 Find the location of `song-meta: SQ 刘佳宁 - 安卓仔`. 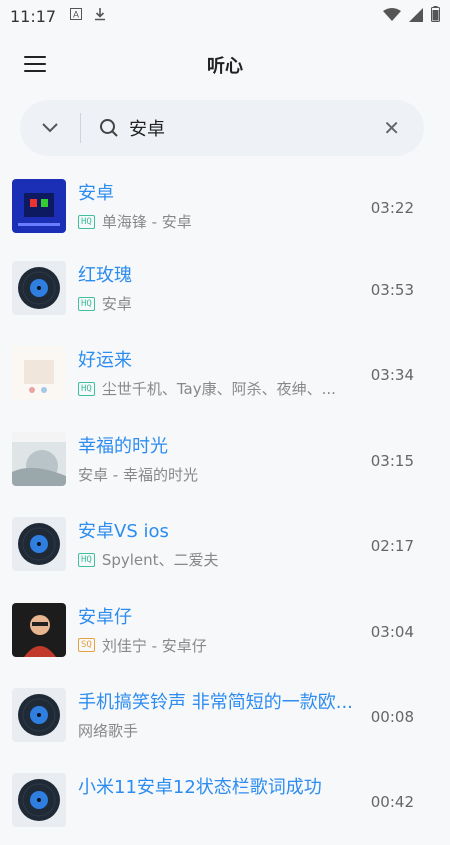

song-meta: SQ 刘佳宁 - 安卓仔 is located at coordinates (142, 645).